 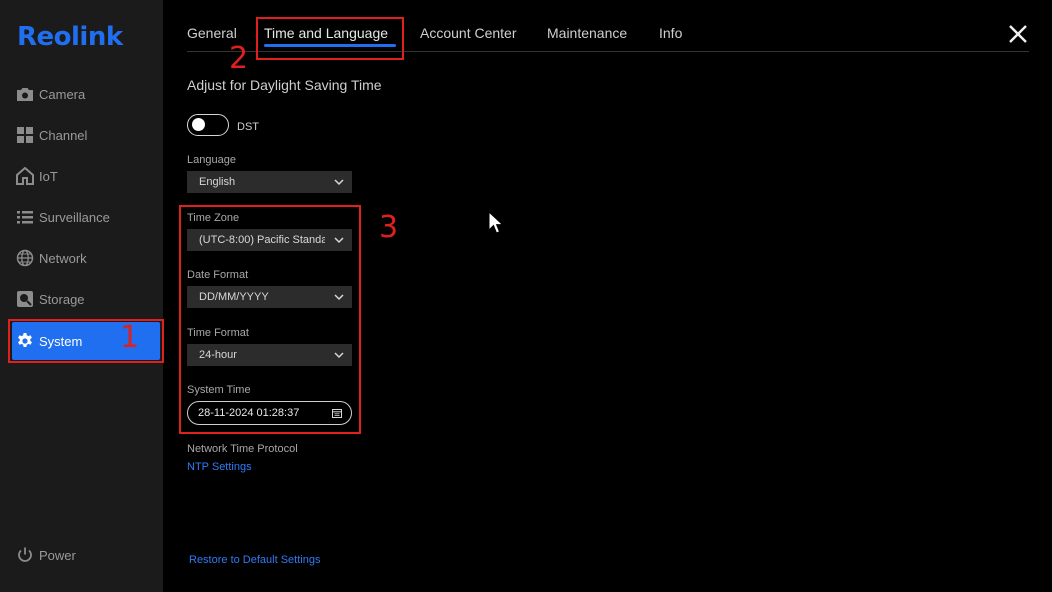 I want to click on channel-grid-icon, so click(x=25, y=135).